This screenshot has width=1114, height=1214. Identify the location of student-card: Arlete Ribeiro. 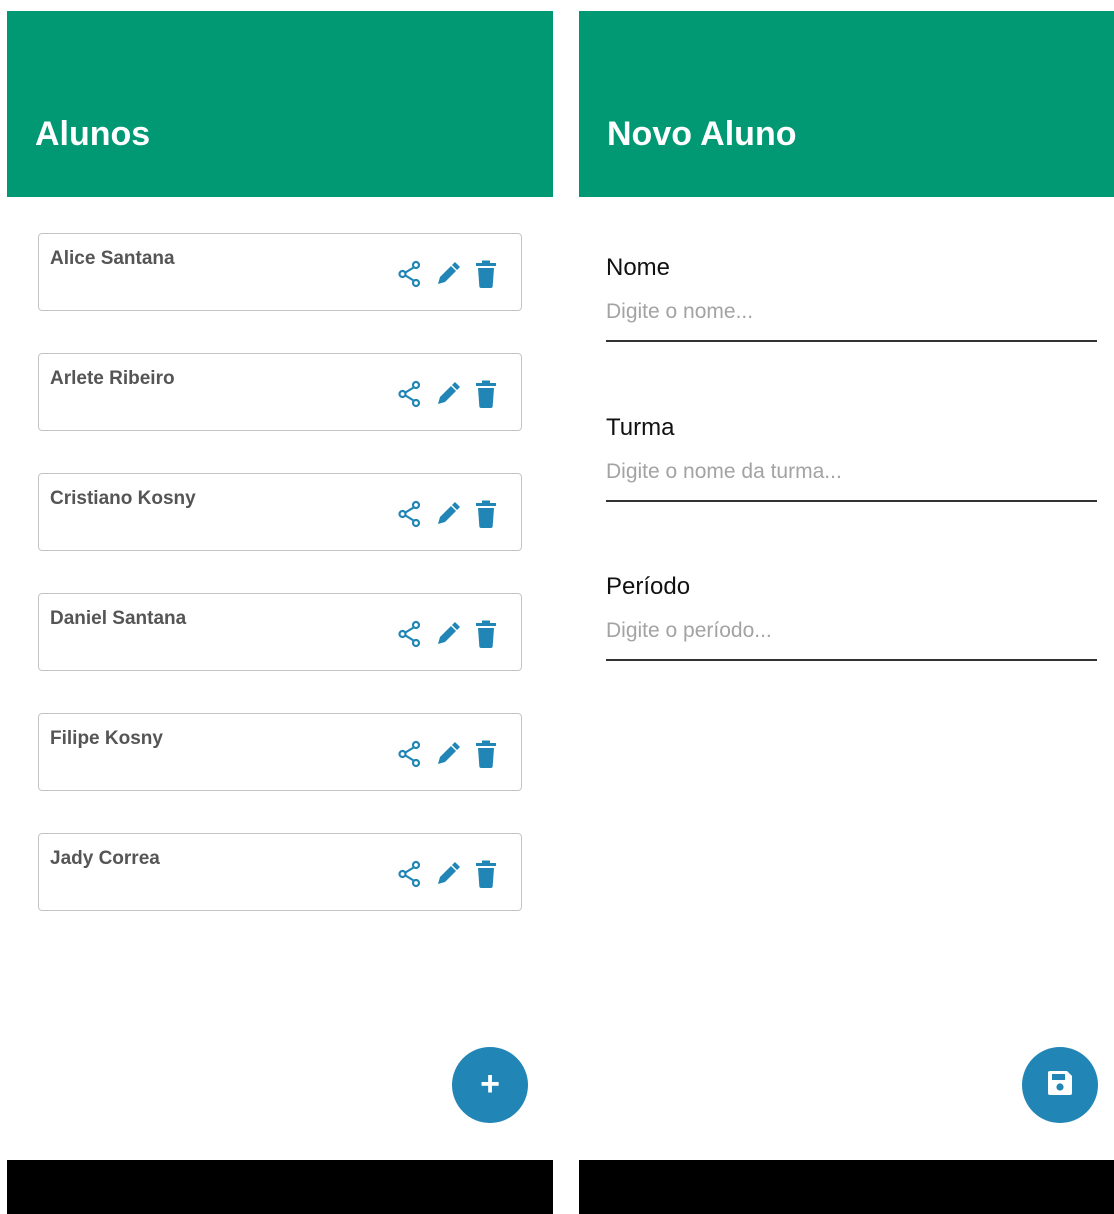
(280, 392).